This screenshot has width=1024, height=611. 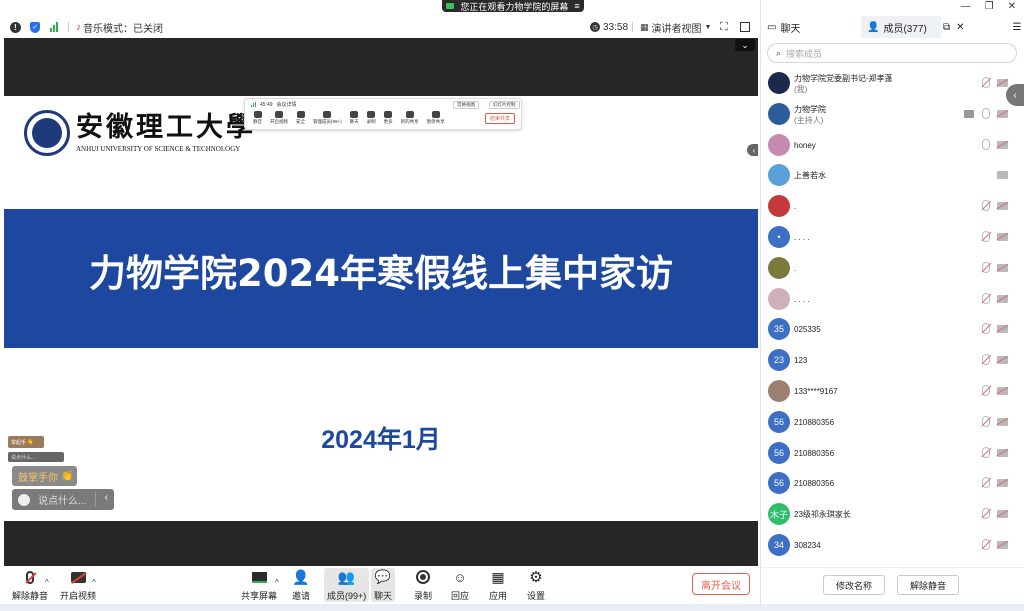 What do you see at coordinates (536, 585) in the screenshot?
I see `settings-button: ⚙ 设置` at bounding box center [536, 585].